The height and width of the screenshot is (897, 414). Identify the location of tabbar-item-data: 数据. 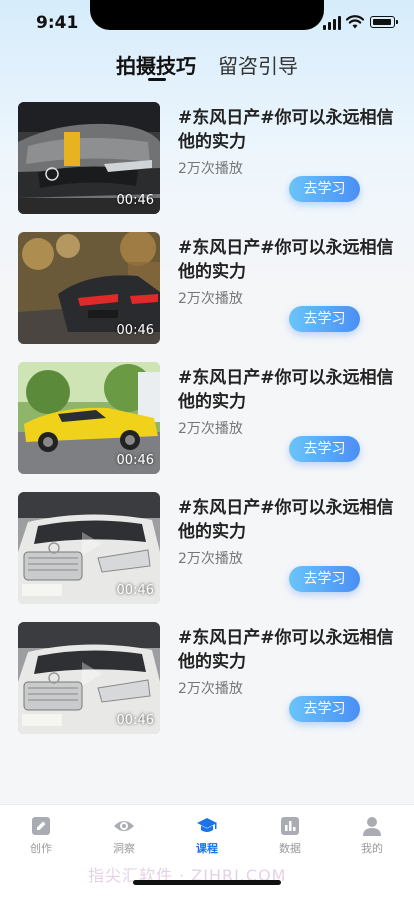
(290, 833).